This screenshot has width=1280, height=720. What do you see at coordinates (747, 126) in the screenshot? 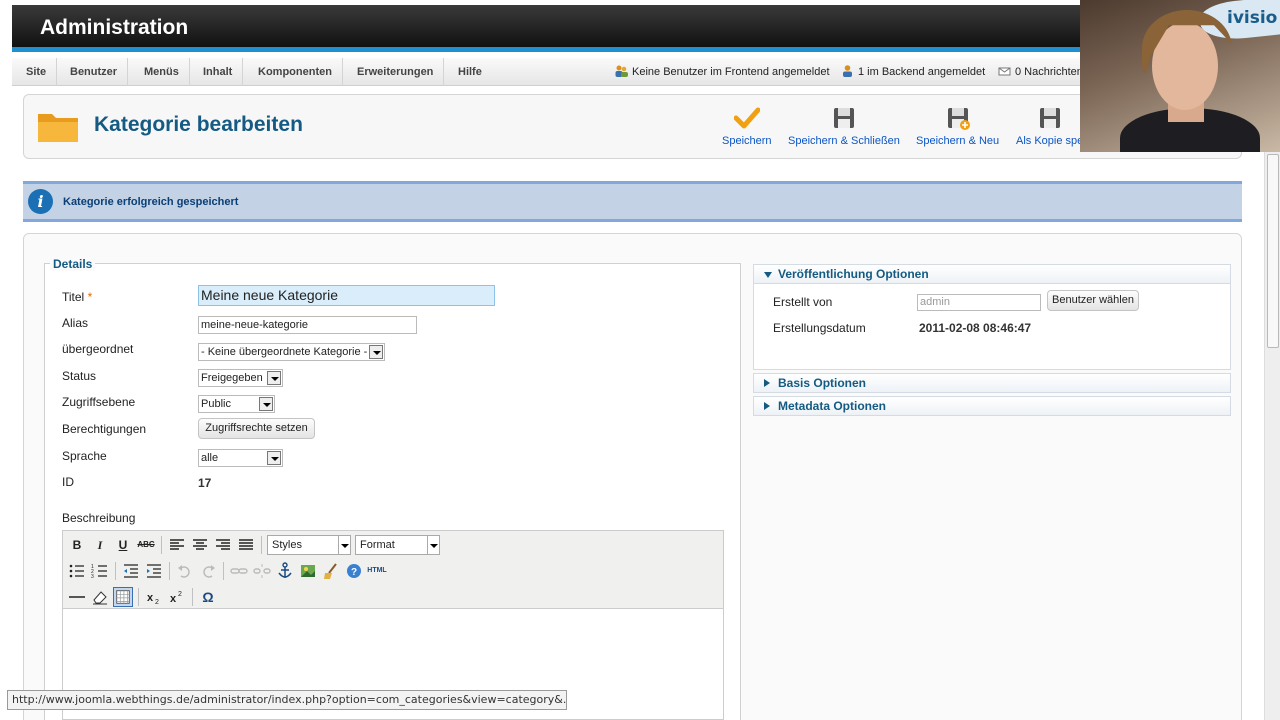
I see `save-button: Speichern` at bounding box center [747, 126].